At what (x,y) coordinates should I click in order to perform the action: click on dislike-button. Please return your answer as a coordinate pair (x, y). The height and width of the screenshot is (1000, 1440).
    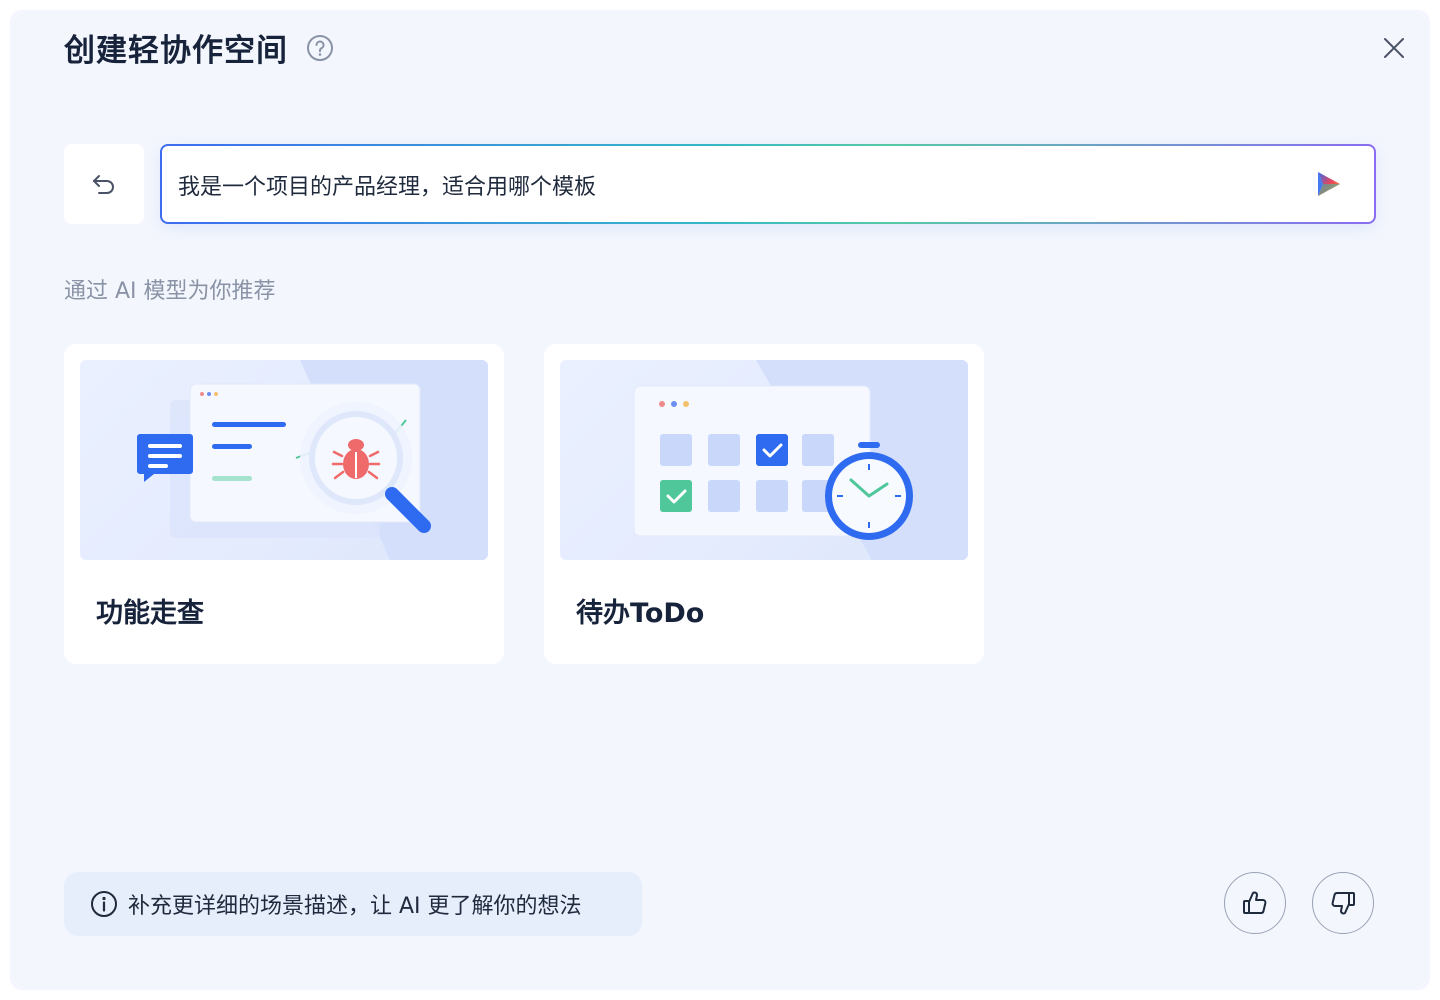
    Looking at the image, I should click on (1343, 903).